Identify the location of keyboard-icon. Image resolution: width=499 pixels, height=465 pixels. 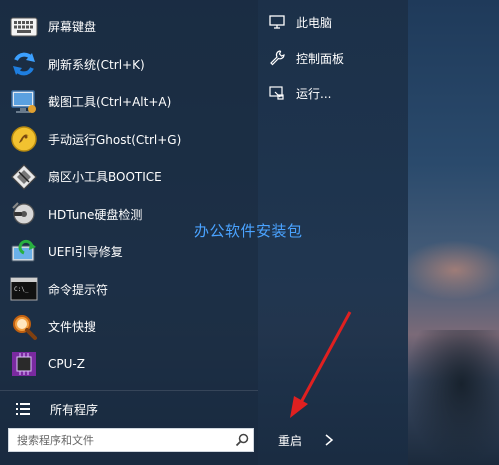
(24, 27).